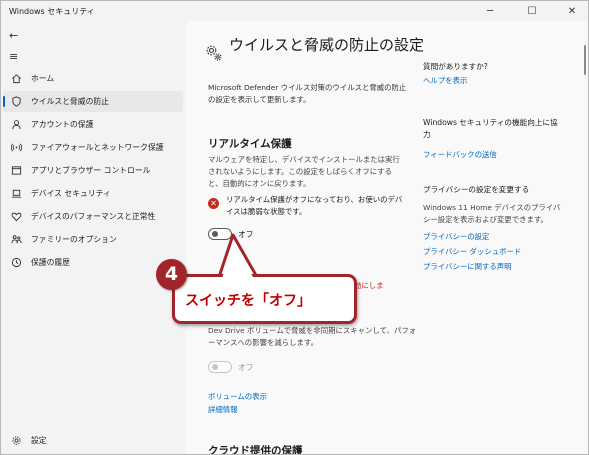 The height and width of the screenshot is (455, 589). What do you see at coordinates (16, 240) in the screenshot?
I see `family-icon` at bounding box center [16, 240].